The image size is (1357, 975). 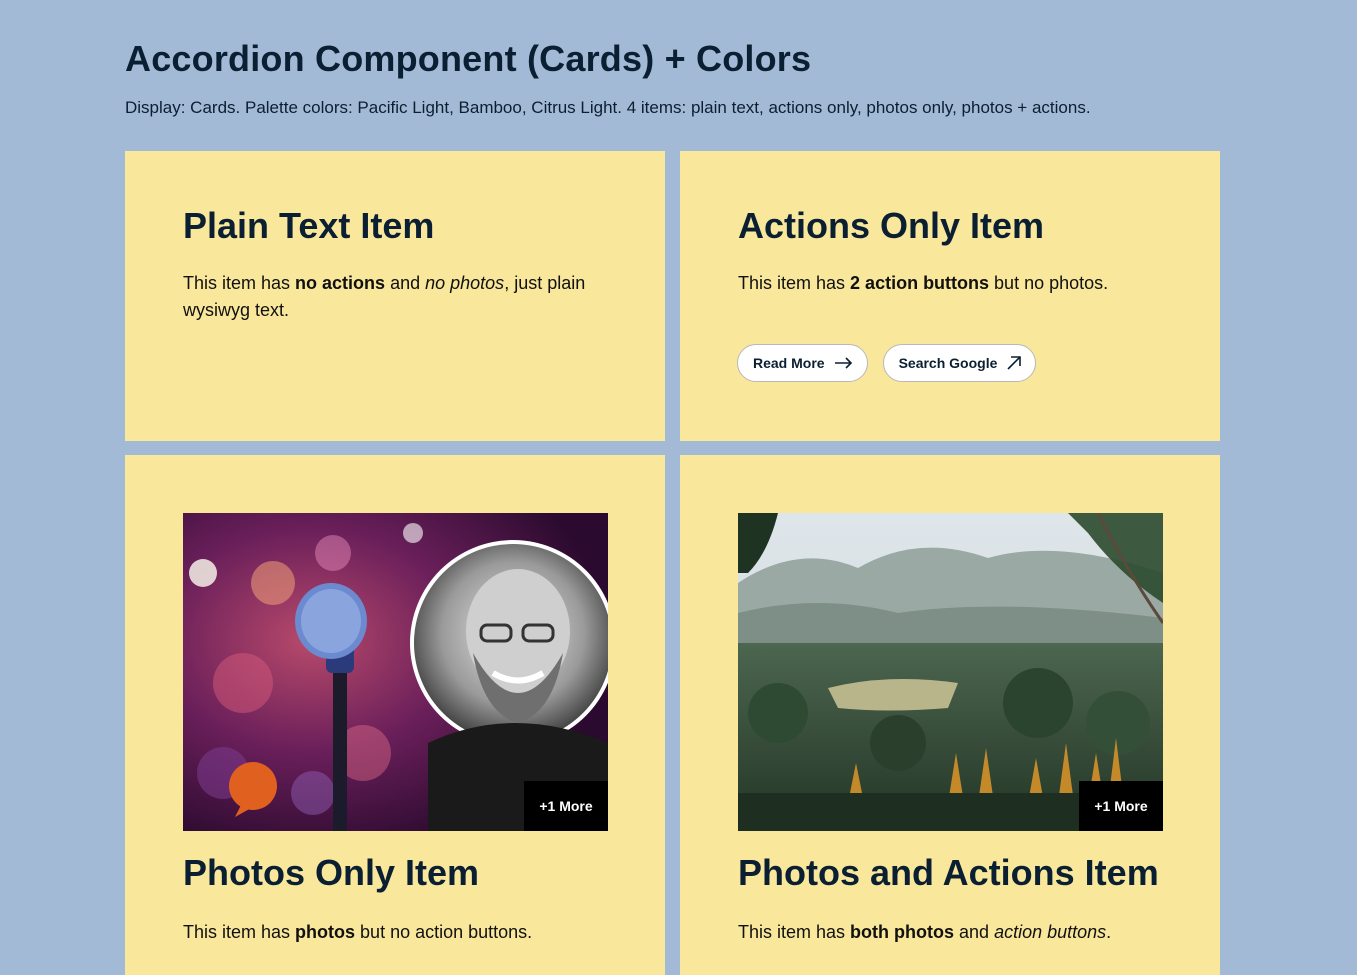 I want to click on body-bold: 2 action buttons, so click(x=920, y=283).